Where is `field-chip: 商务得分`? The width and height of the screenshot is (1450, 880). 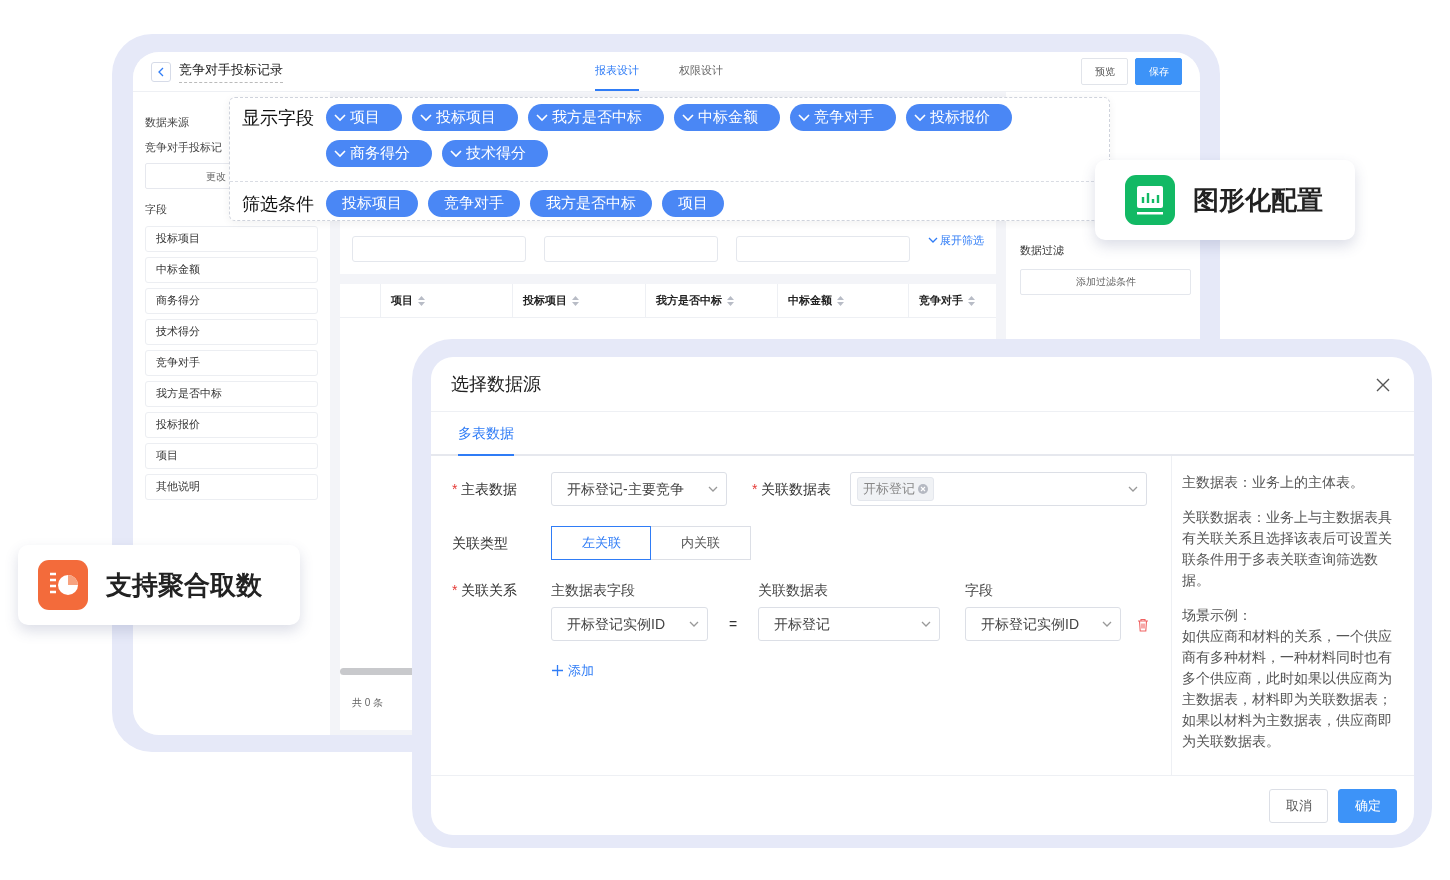
field-chip: 商务得分 is located at coordinates (379, 153).